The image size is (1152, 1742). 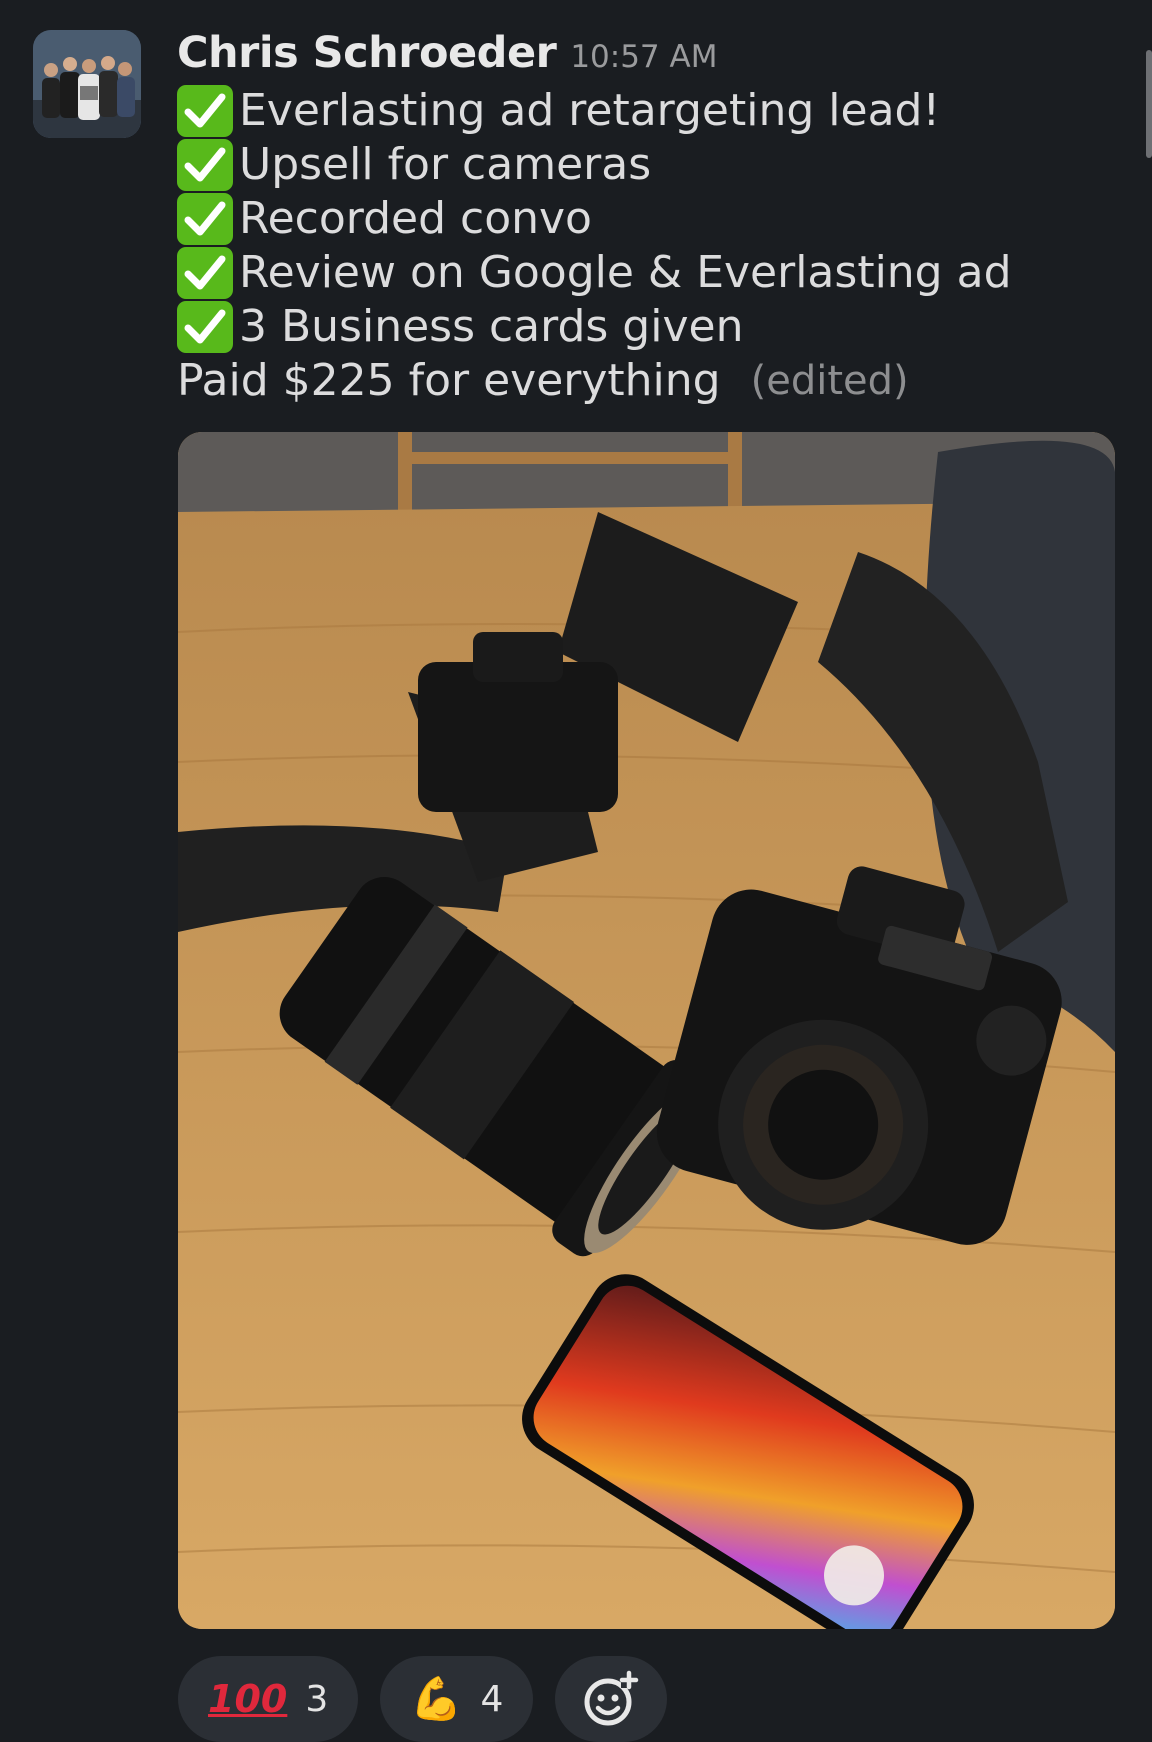 I want to click on message-line: Everlasting ad retargeting lead!, so click(x=637, y=111).